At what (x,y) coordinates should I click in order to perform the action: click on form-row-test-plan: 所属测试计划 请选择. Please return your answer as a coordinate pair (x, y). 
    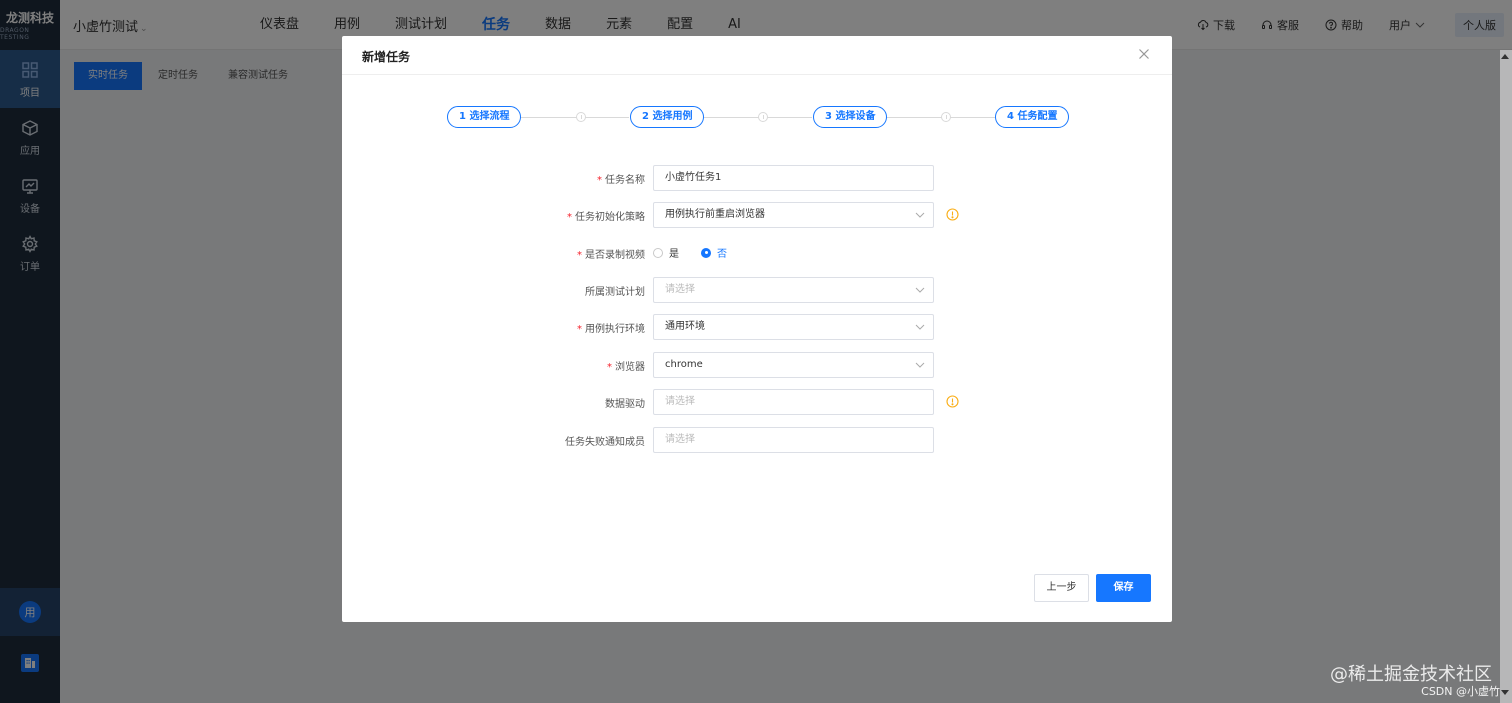
    Looking at the image, I should click on (757, 290).